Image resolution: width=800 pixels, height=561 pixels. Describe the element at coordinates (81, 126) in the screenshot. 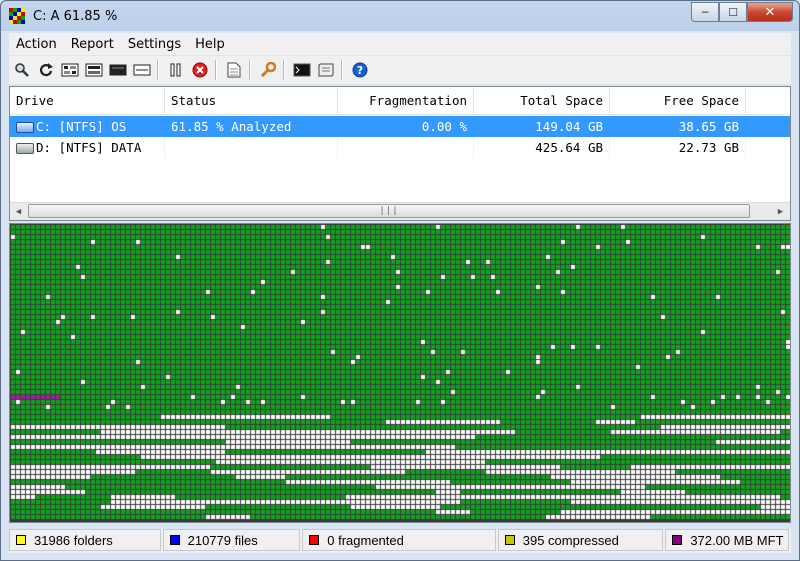

I see `drive-name: C: [NTFS] OS` at that location.